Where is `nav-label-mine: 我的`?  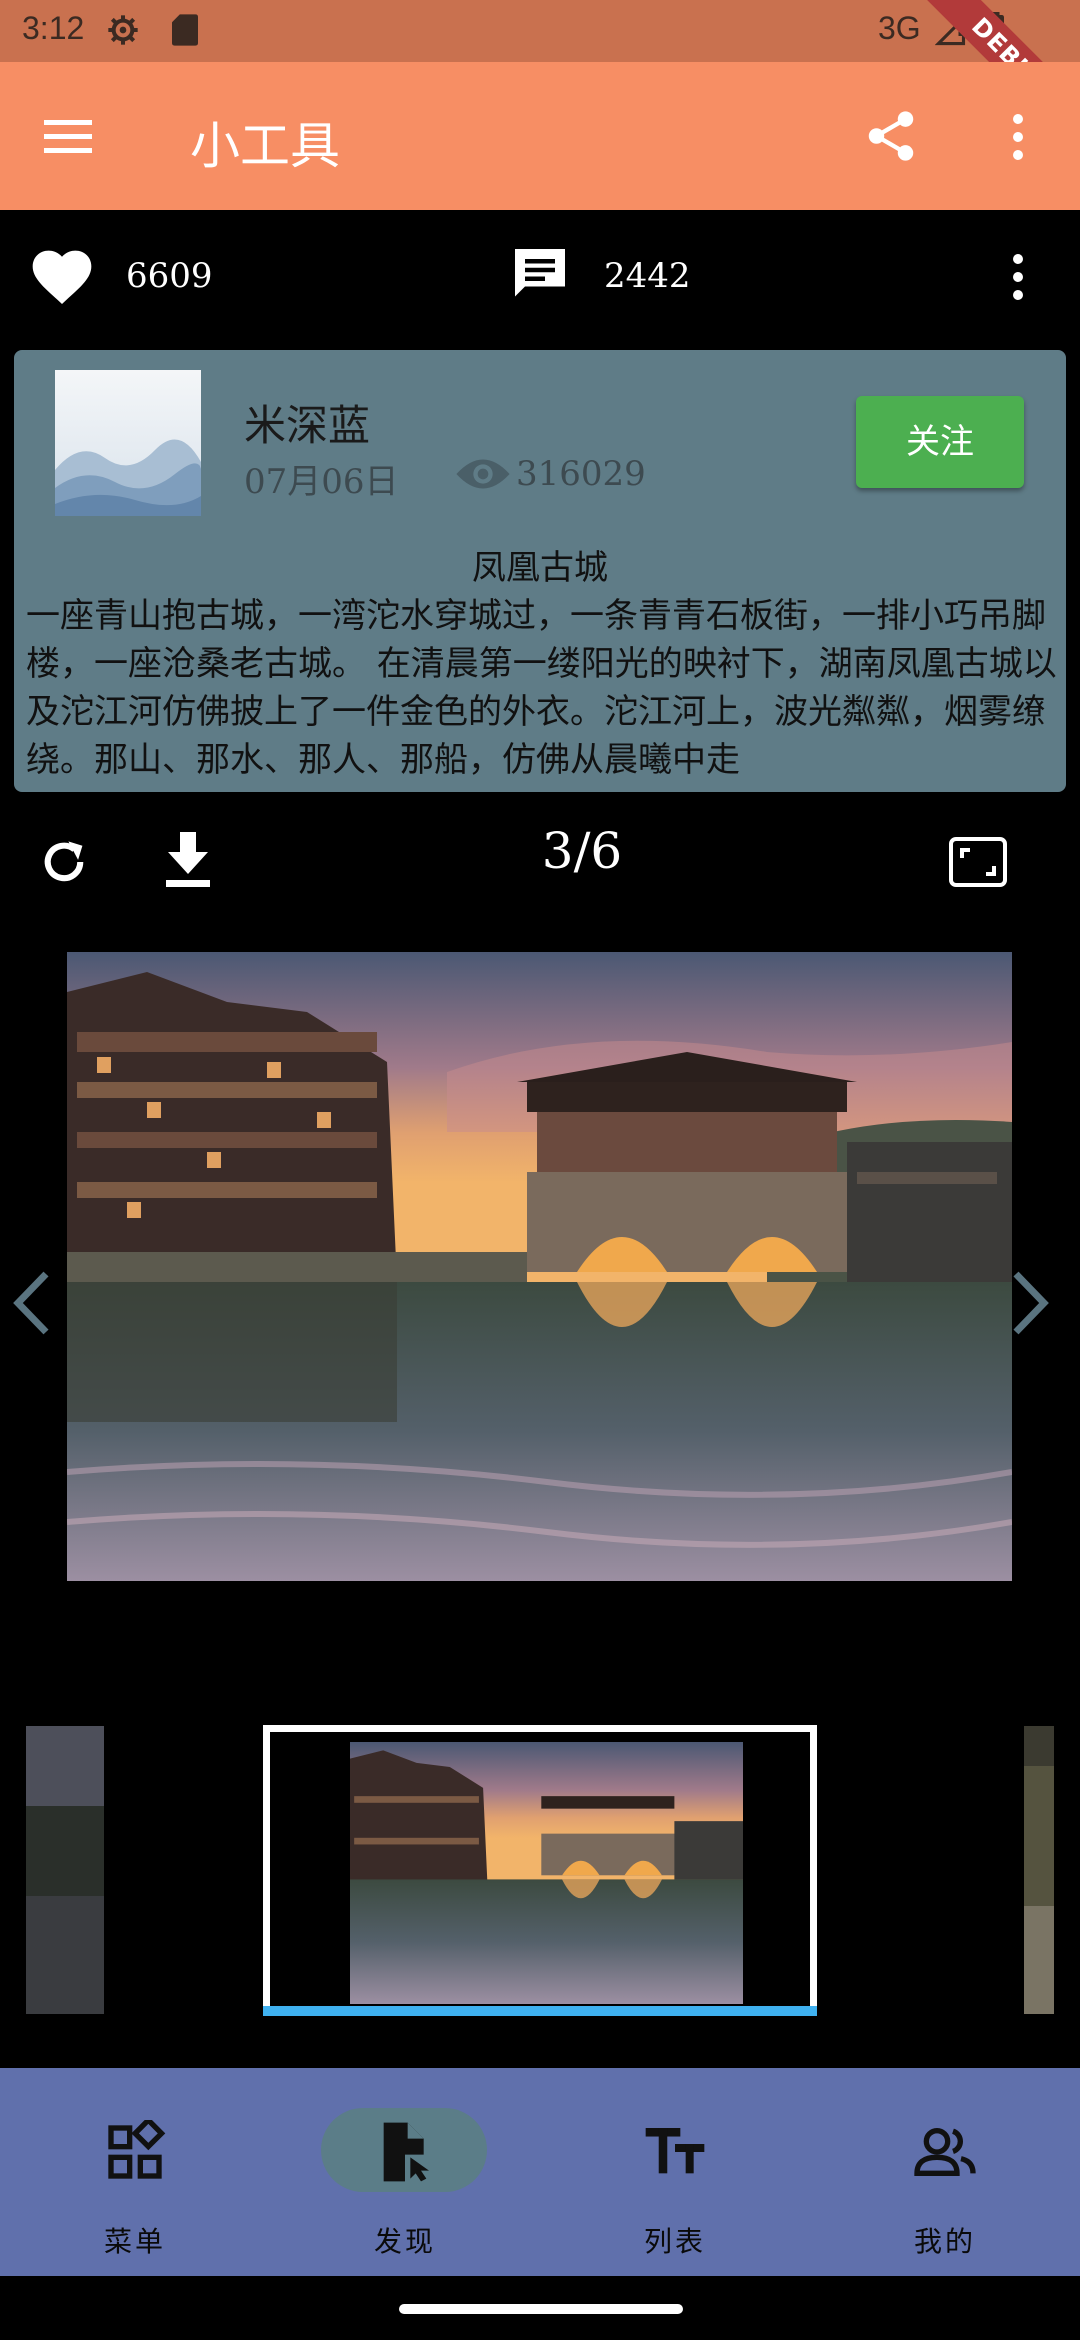
nav-label-mine: 我的 is located at coordinates (944, 2241).